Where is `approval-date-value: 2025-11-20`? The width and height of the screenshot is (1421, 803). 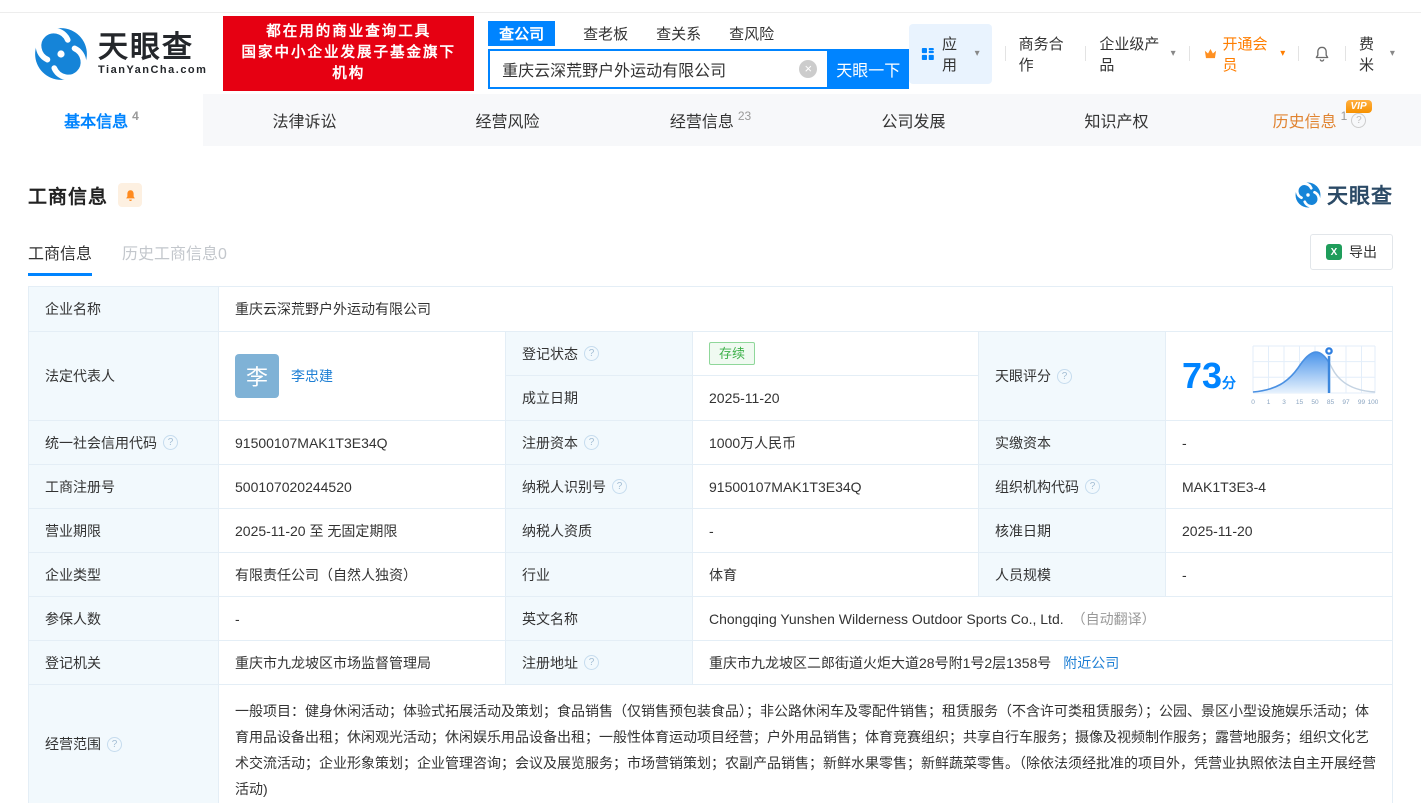
approval-date-value: 2025-11-20 is located at coordinates (1279, 531).